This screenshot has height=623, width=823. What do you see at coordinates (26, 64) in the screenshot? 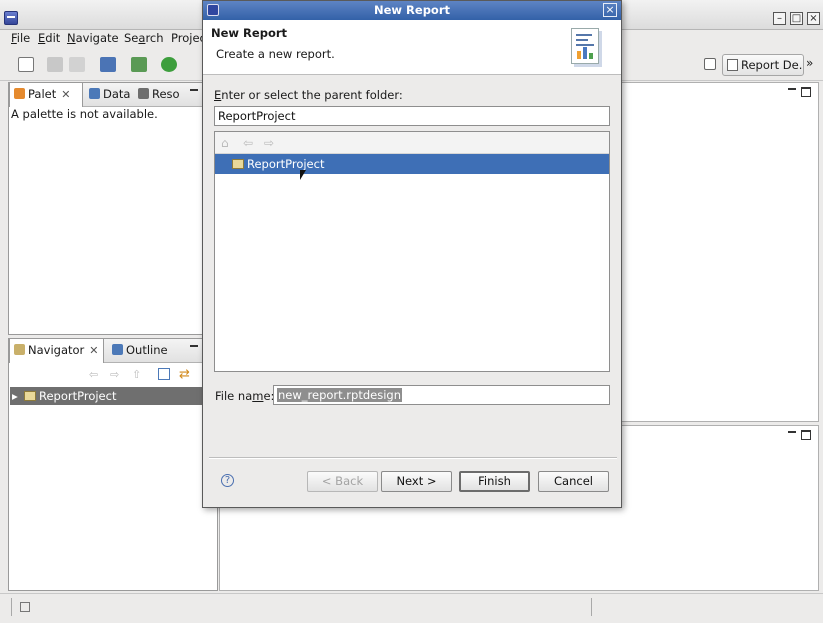
I see `new-icon` at bounding box center [26, 64].